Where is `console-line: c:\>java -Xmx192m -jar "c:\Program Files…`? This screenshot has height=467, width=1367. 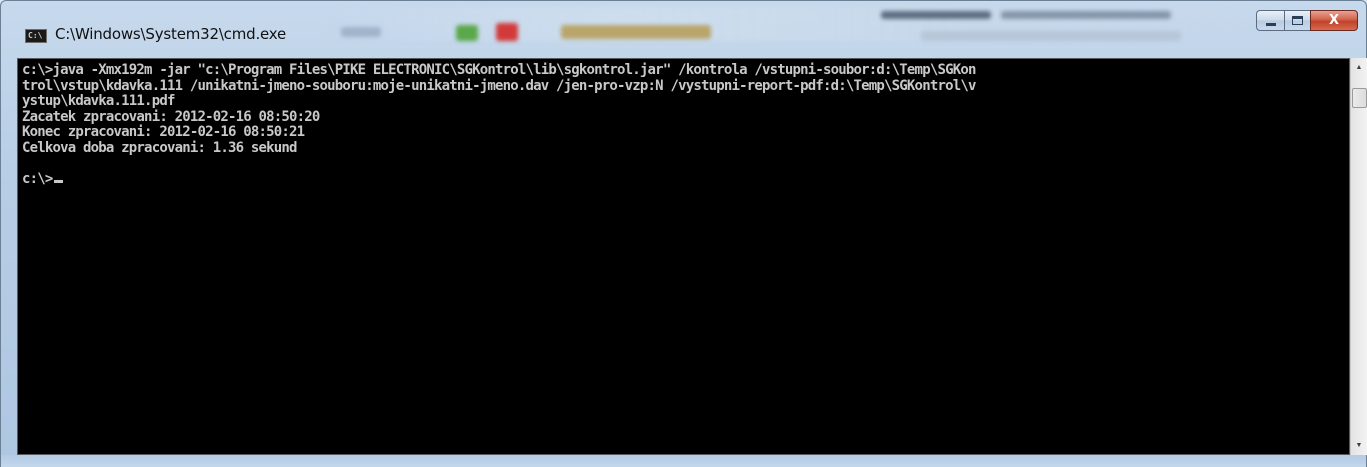
console-line: c:\>java -Xmx192m -jar "c:\Program Files… is located at coordinates (499, 70).